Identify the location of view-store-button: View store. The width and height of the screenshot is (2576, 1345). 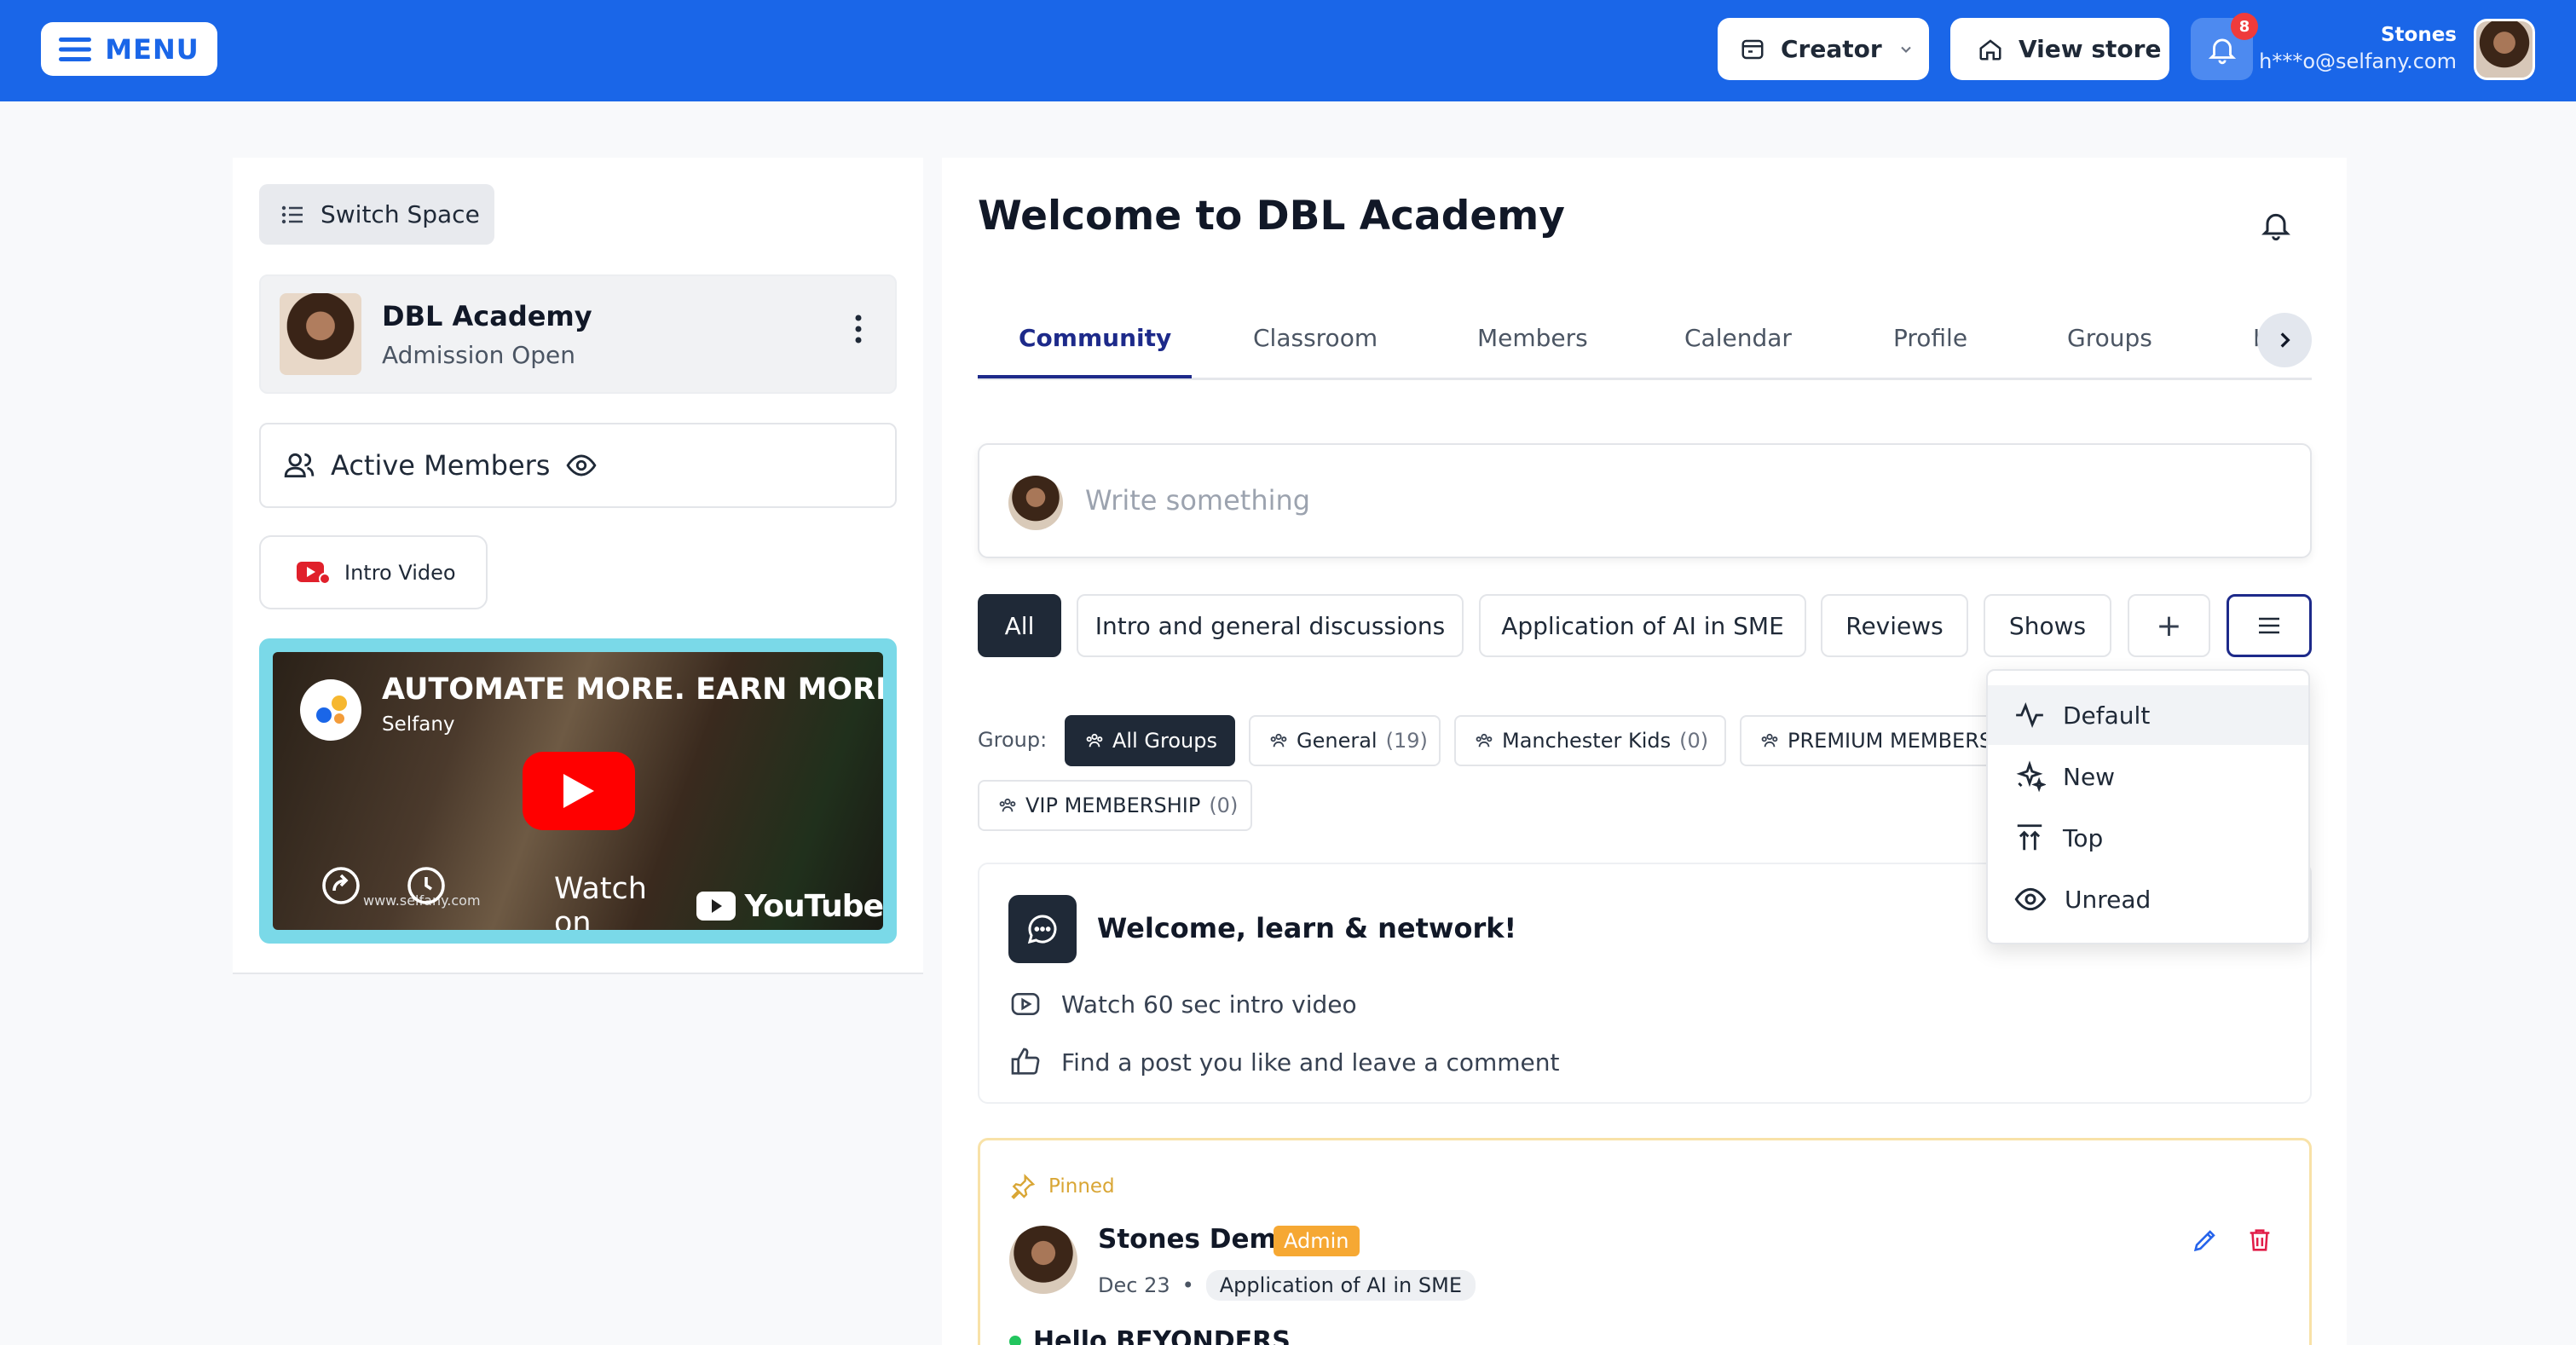
(2059, 49).